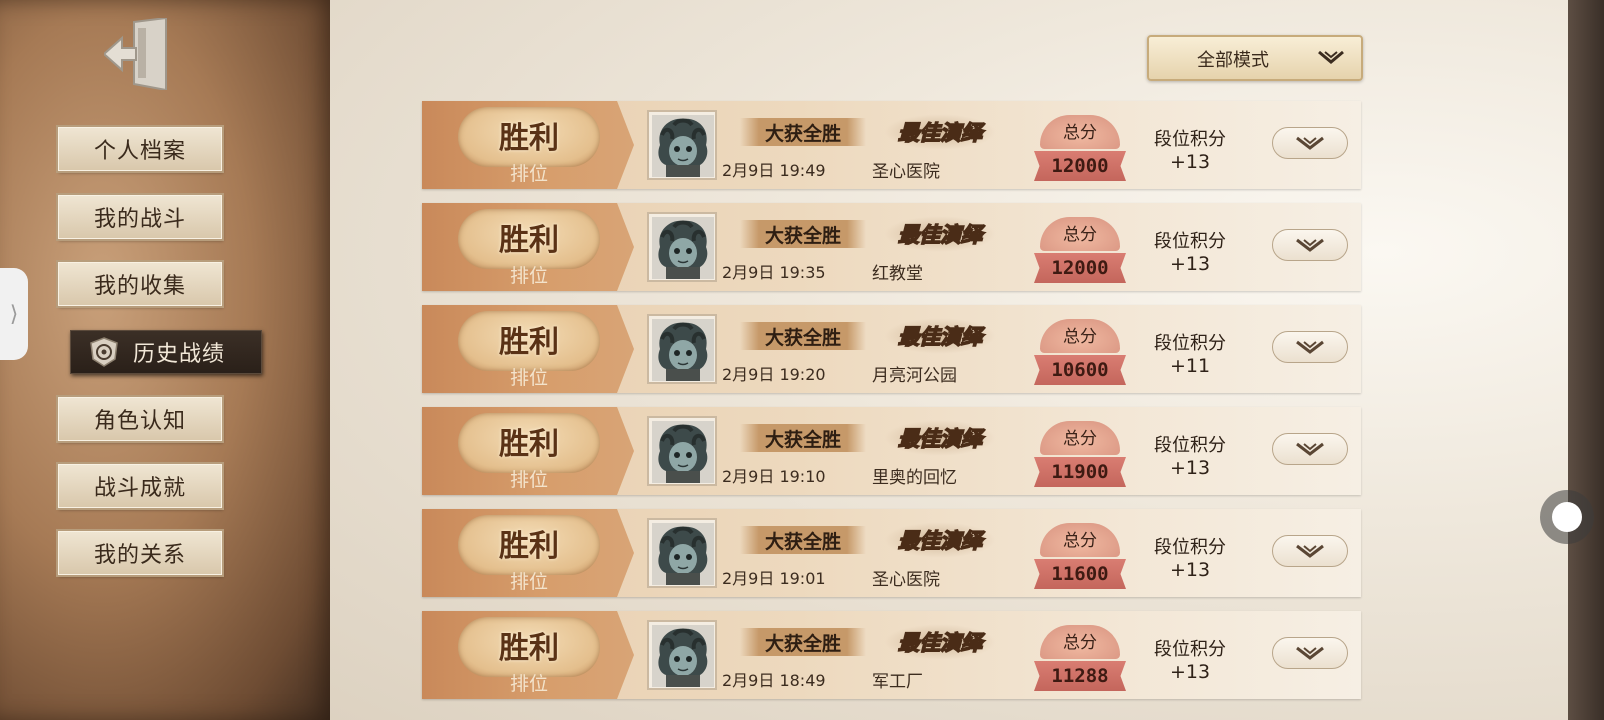 This screenshot has width=1604, height=720. I want to click on chevron-right-icon: ⟩, so click(14, 314).